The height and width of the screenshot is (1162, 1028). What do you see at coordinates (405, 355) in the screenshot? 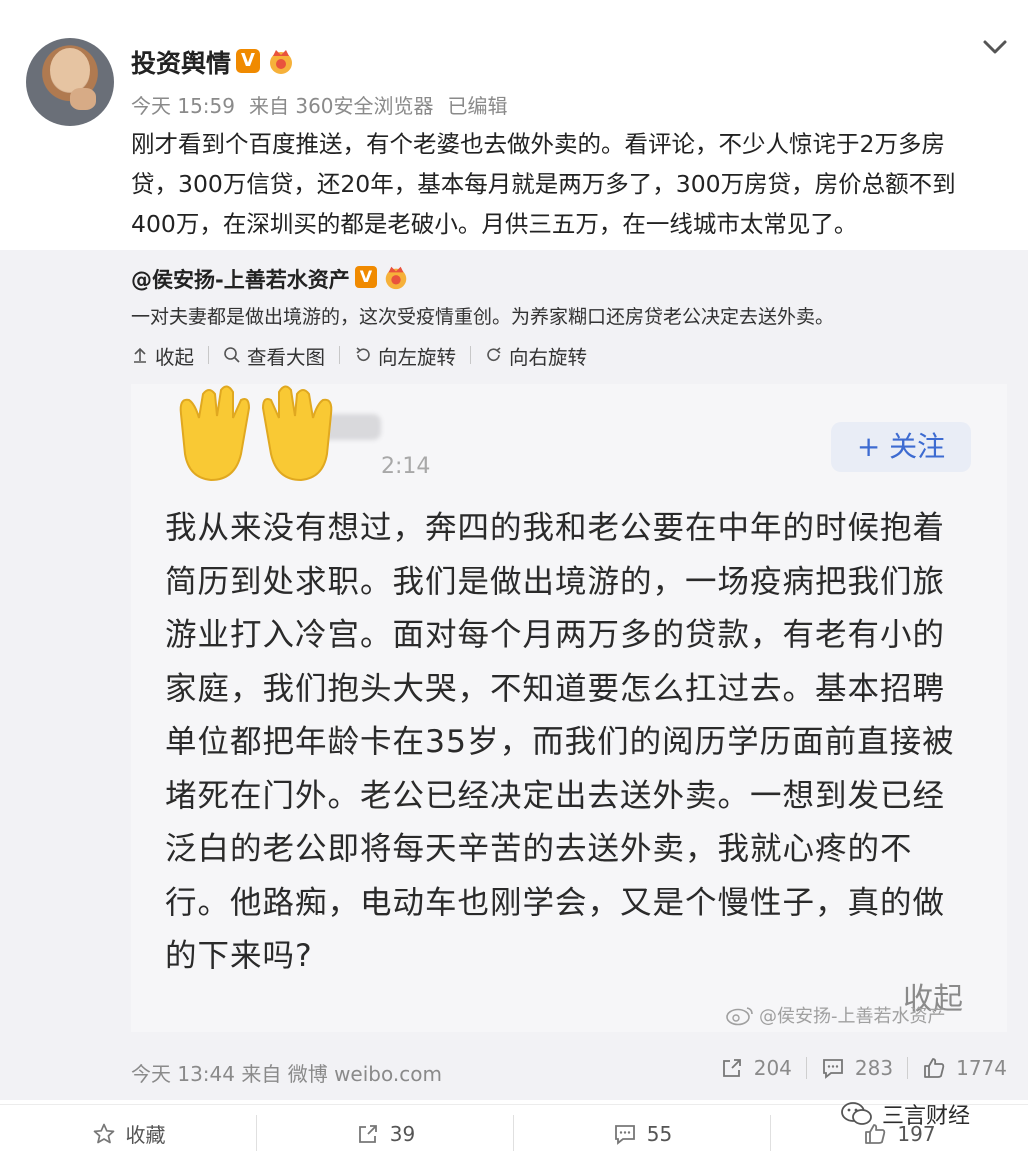
I see `rotate-left-button: 向左旋转` at bounding box center [405, 355].